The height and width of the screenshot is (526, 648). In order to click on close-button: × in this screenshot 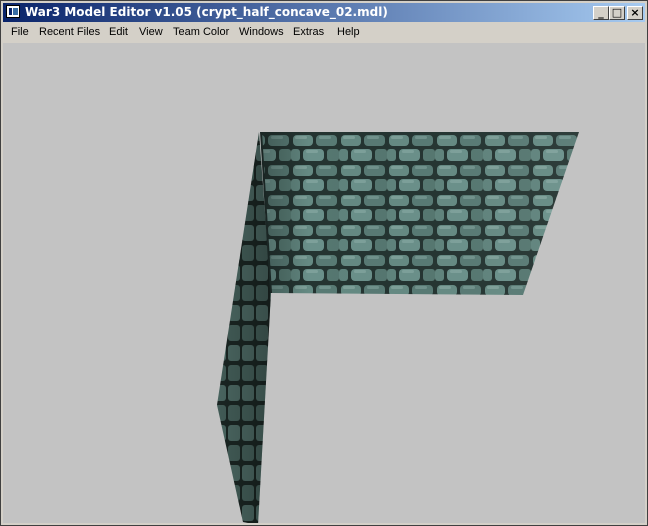, I will do `click(635, 13)`.